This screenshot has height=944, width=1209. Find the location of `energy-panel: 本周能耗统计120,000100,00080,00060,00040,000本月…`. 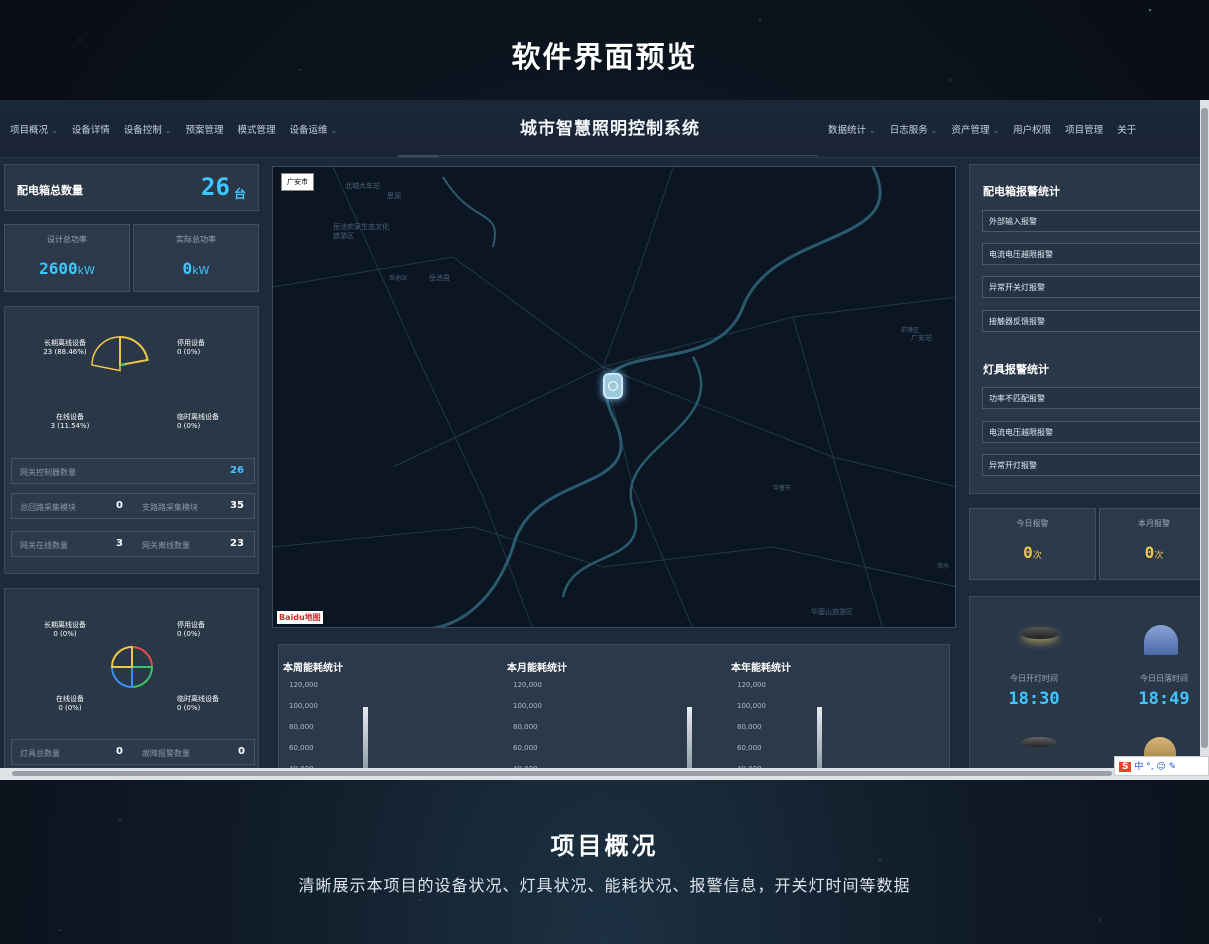

energy-panel: 本周能耗统计120,000100,00080,00060,00040,000本月… is located at coordinates (614, 712).